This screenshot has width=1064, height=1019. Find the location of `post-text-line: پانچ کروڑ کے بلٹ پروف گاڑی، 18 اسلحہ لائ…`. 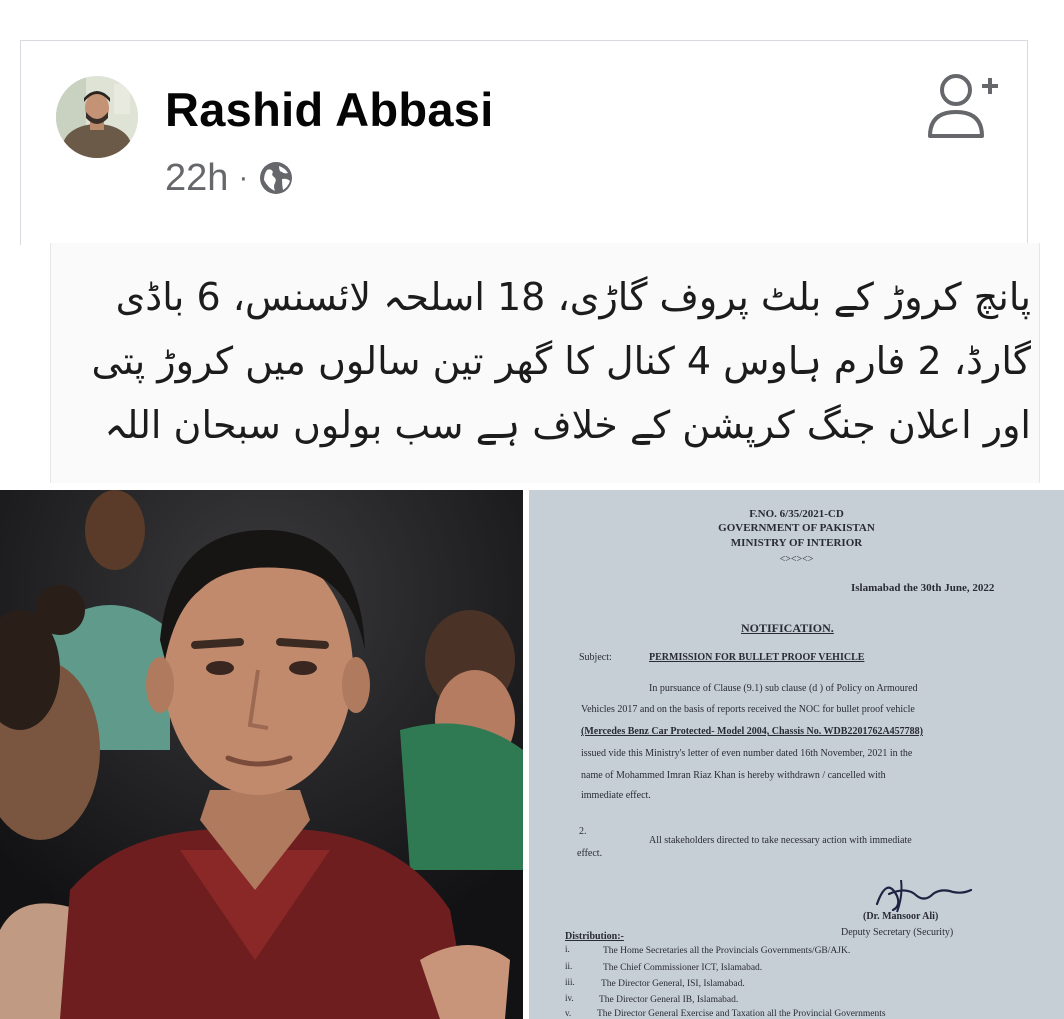

post-text-line: پانچ کروڑ کے بلٹ پروف گاڑی، 18 اسلحہ لائ… is located at coordinates (573, 297).